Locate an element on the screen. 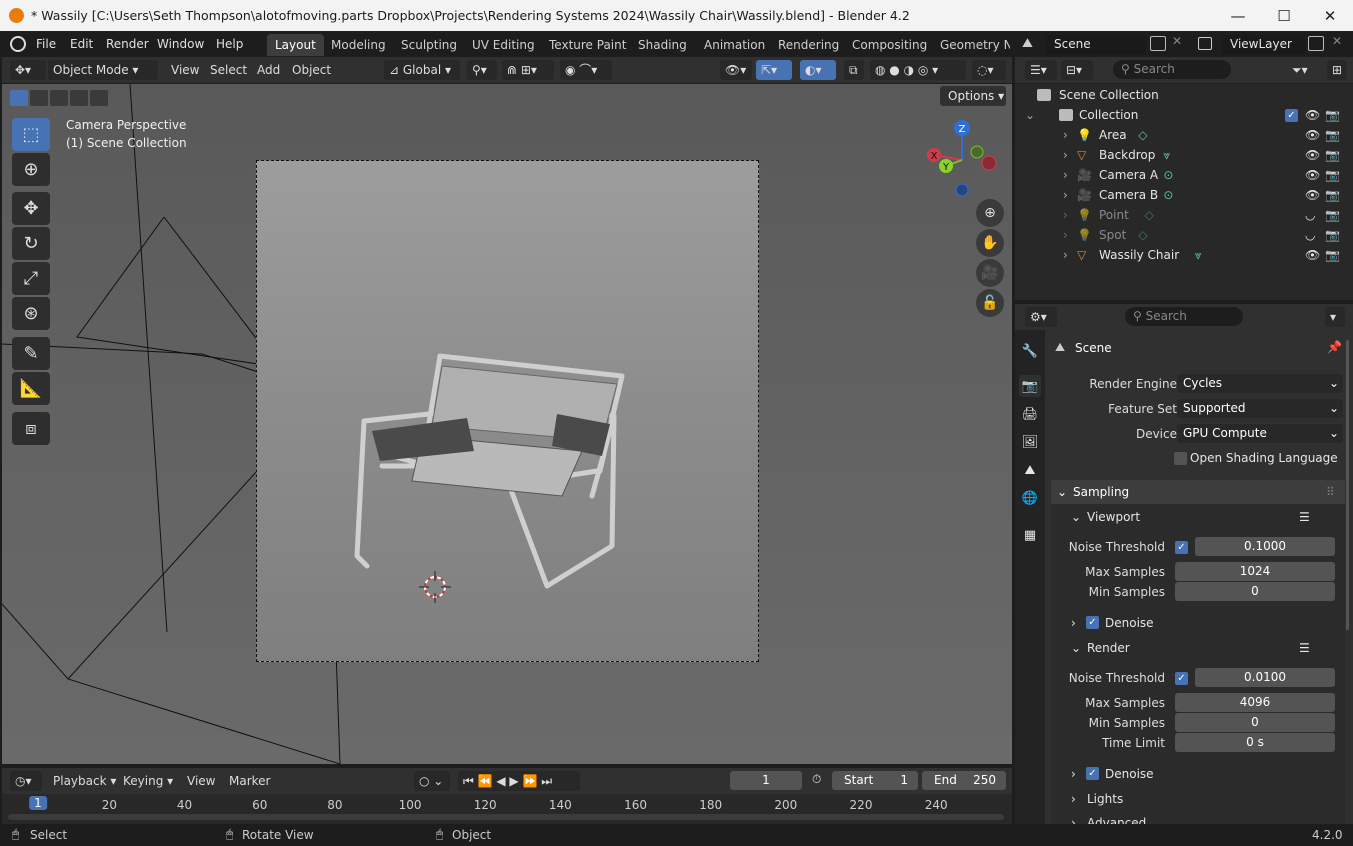 This screenshot has width=1353, height=846. 3d-cursor-icon is located at coordinates (435, 587).